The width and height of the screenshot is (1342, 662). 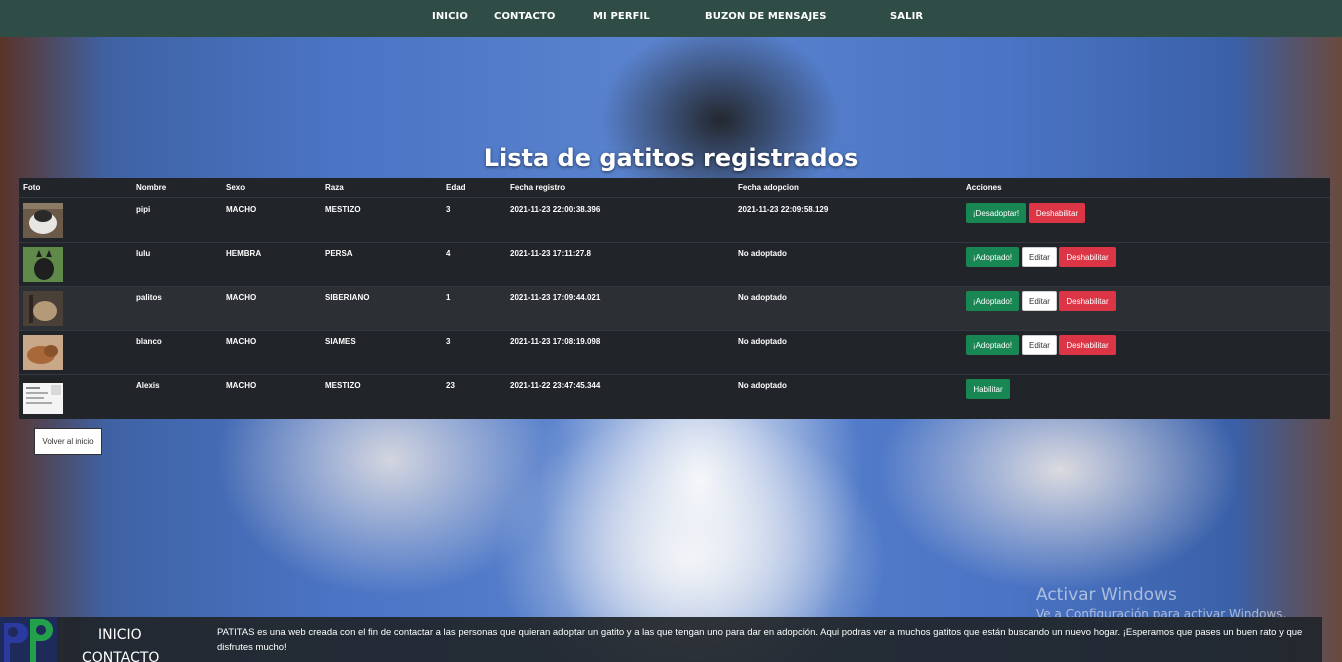 What do you see at coordinates (340, 341) in the screenshot?
I see `cat-breed: SIAMES` at bounding box center [340, 341].